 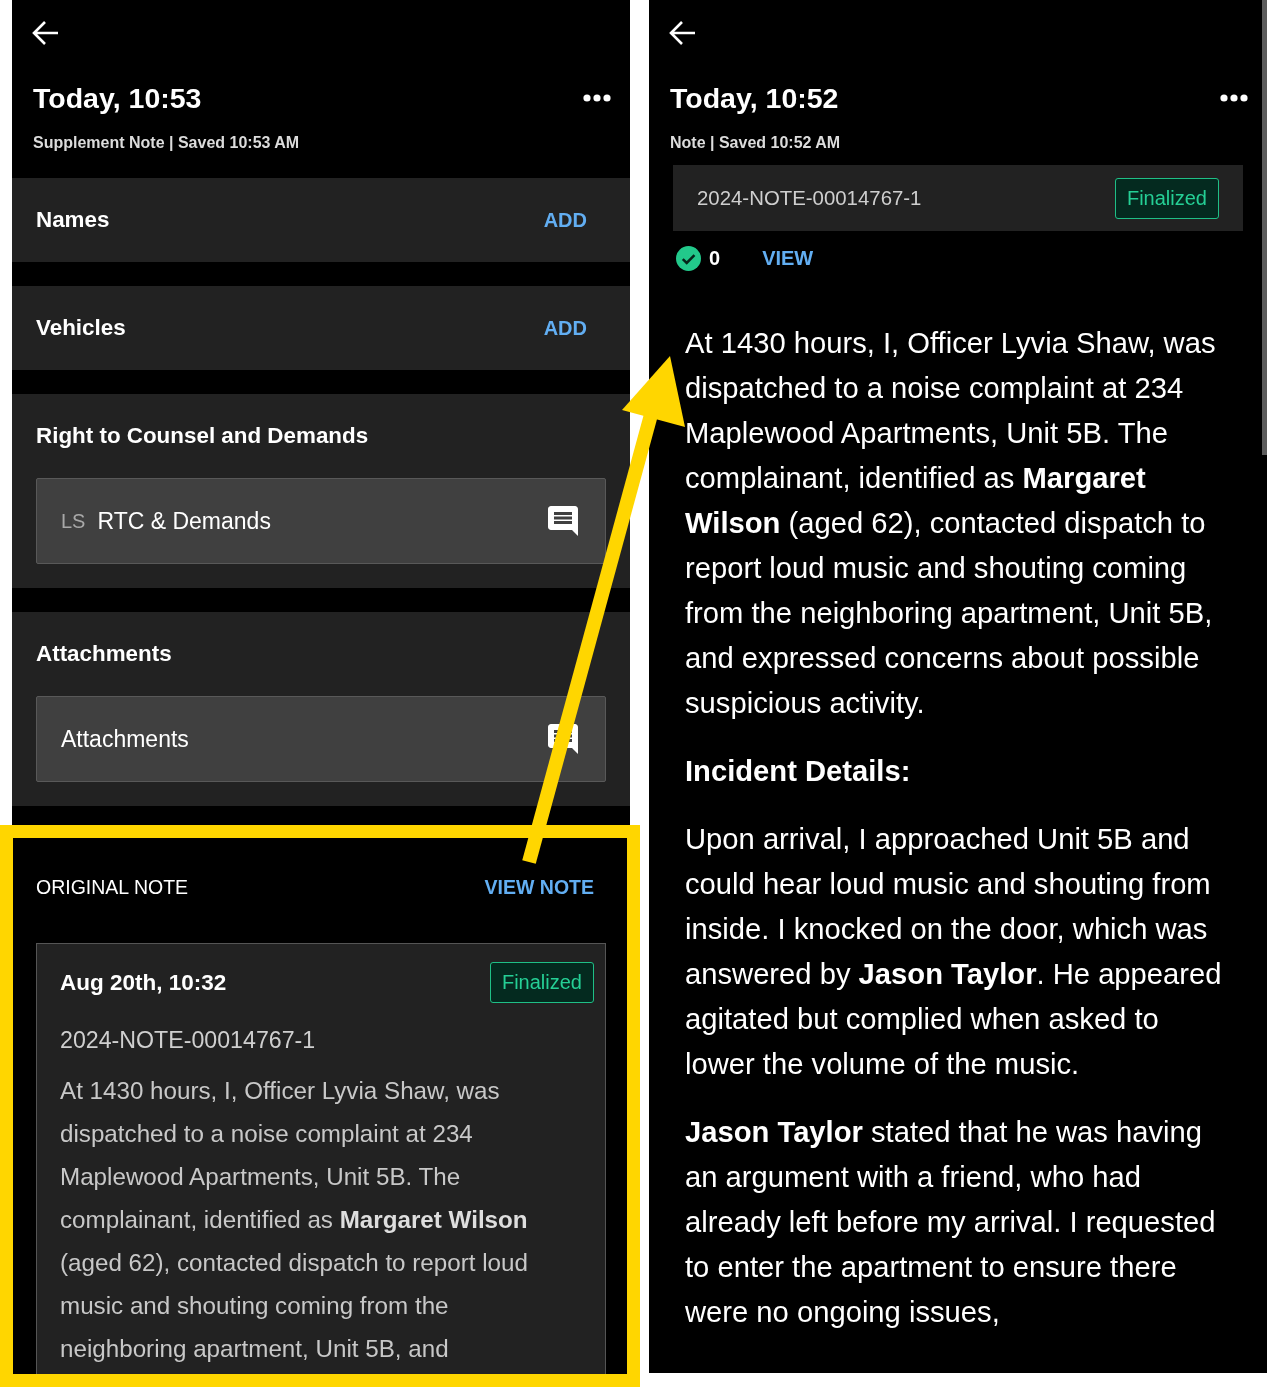 I want to click on view-link: VIEW, so click(x=788, y=258).